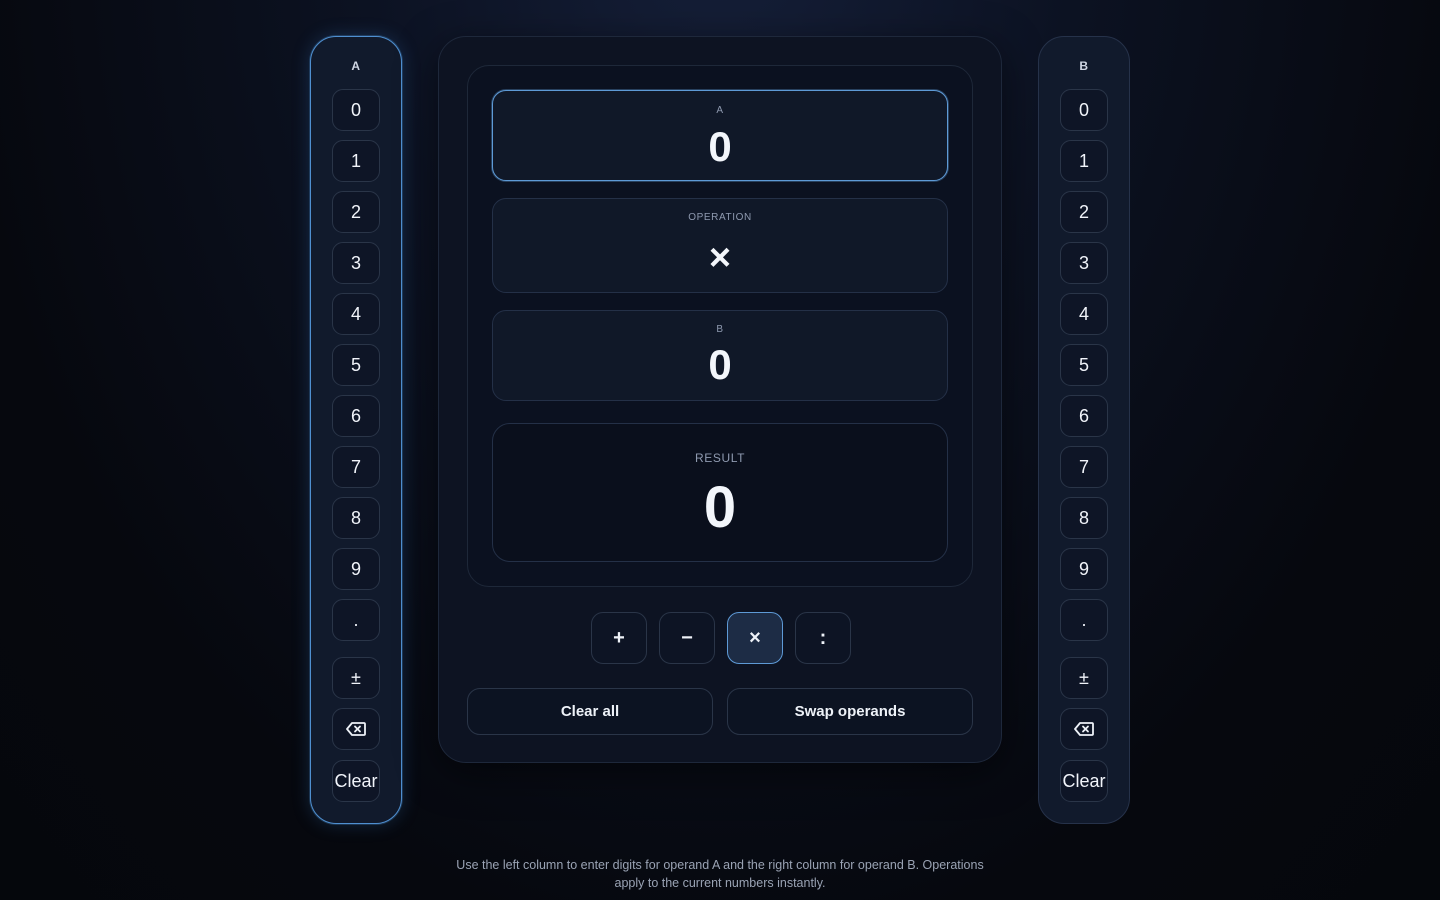  I want to click on multiply-button: ×, so click(755, 638).